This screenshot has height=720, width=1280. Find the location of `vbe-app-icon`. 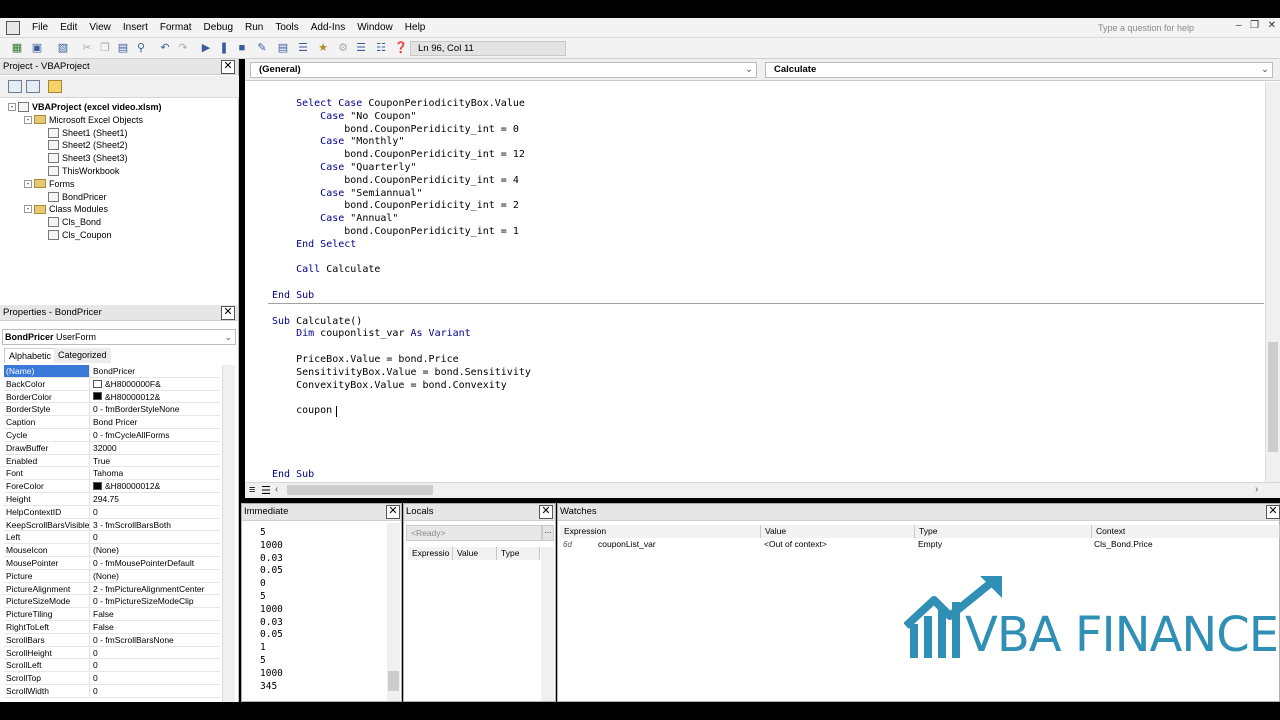

vbe-app-icon is located at coordinates (13, 27).